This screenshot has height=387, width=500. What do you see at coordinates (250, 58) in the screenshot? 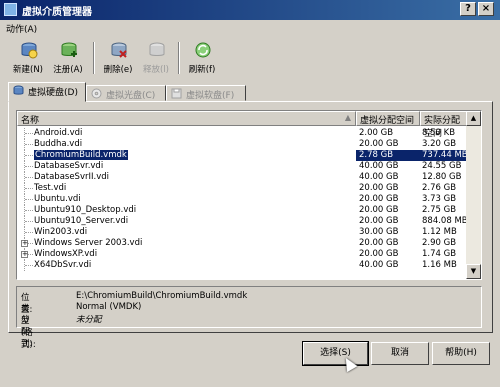
I see `toolbar: 新建(N) 注册(A) 删除(e) 释放(l) 刷新(f)` at bounding box center [250, 58].